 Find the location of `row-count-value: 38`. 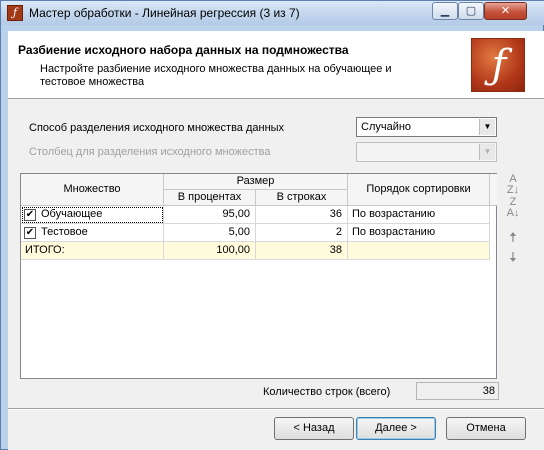

row-count-value: 38 is located at coordinates (457, 391).